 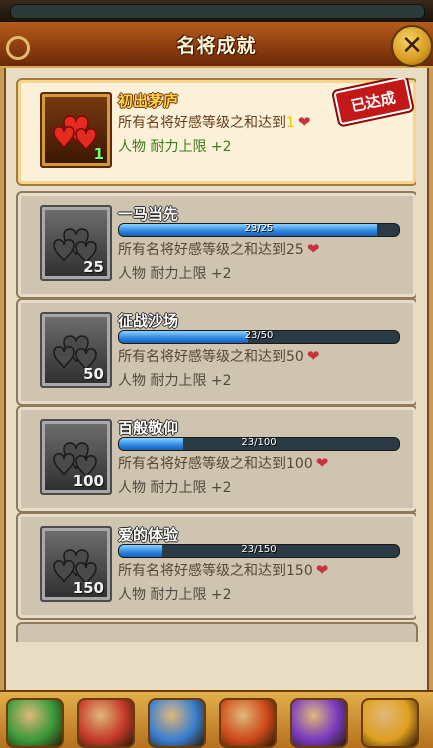 What do you see at coordinates (248, 723) in the screenshot?
I see `nav-drum-icon` at bounding box center [248, 723].